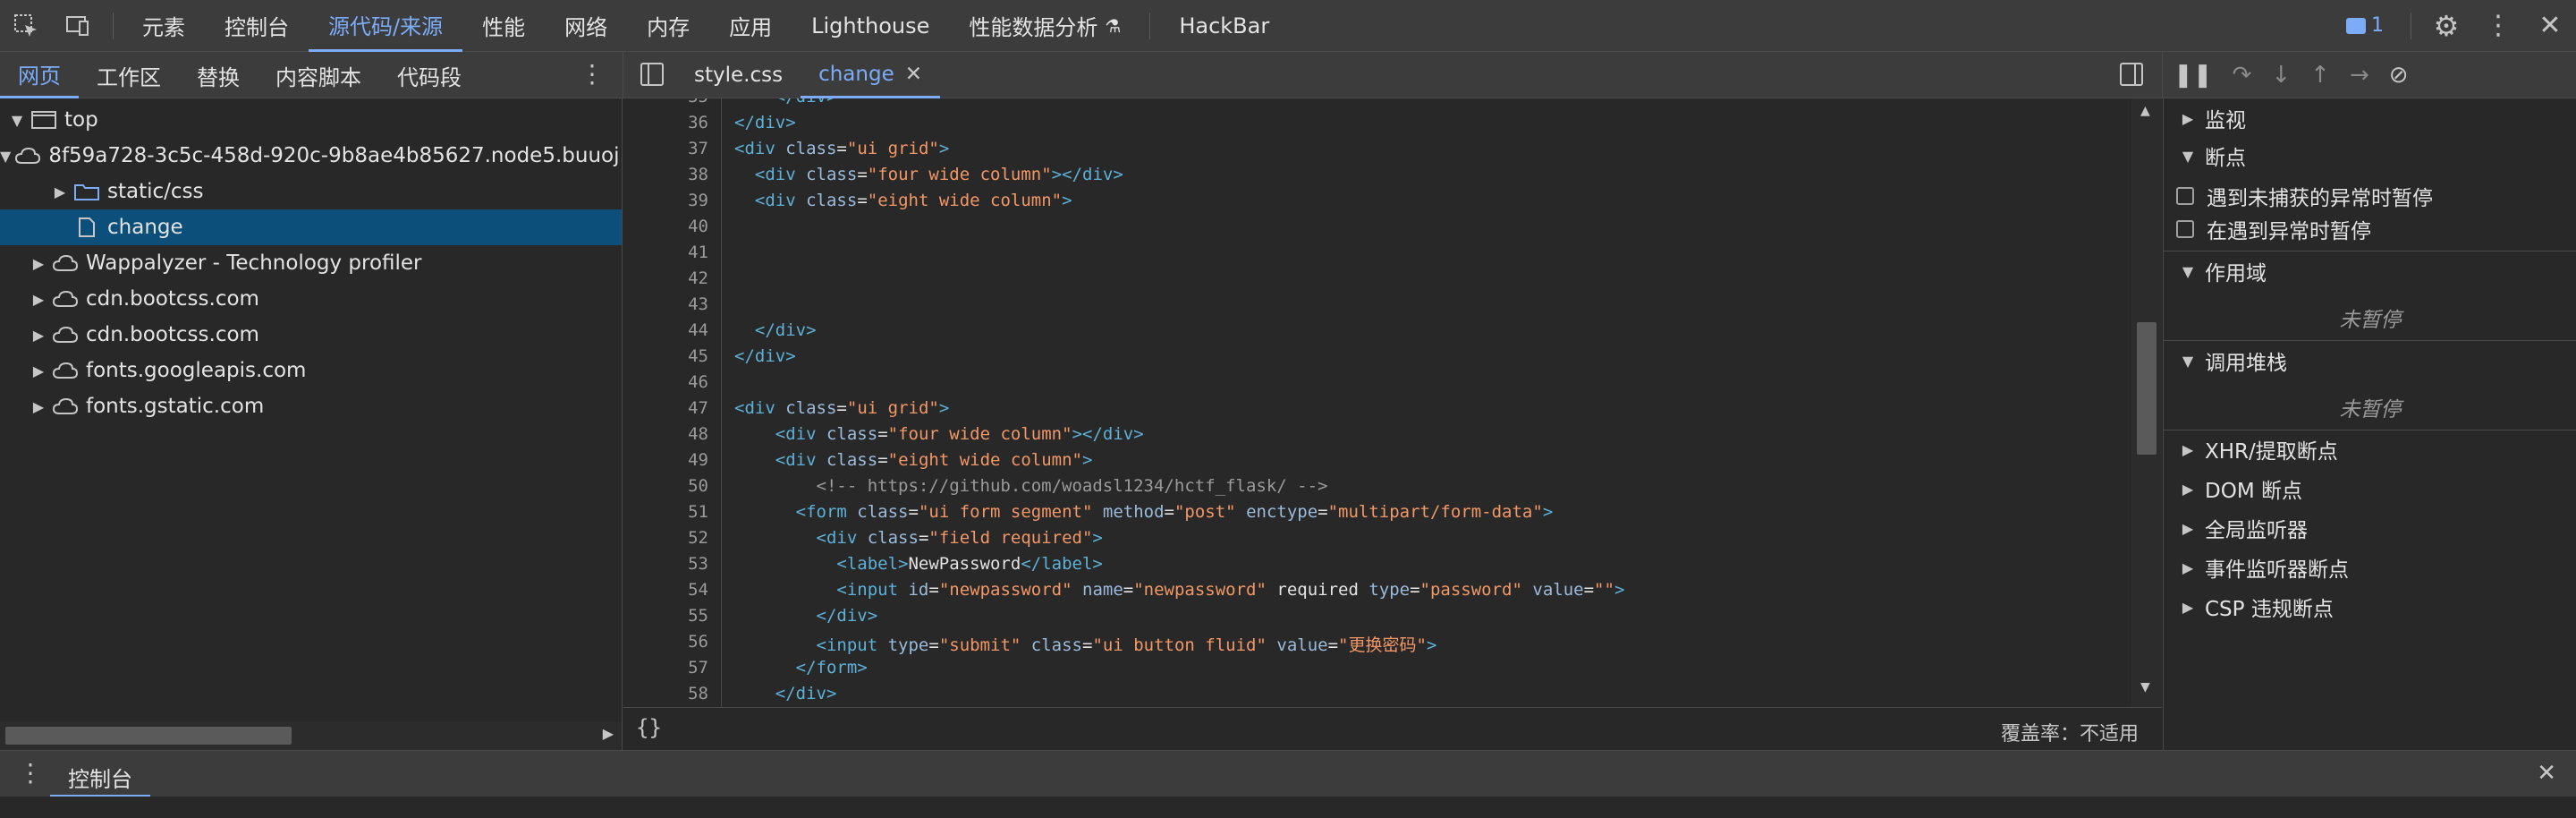 The height and width of the screenshot is (818, 2576). Describe the element at coordinates (2370, 118) in the screenshot. I see `section-watch: ▶ 监视` at that location.